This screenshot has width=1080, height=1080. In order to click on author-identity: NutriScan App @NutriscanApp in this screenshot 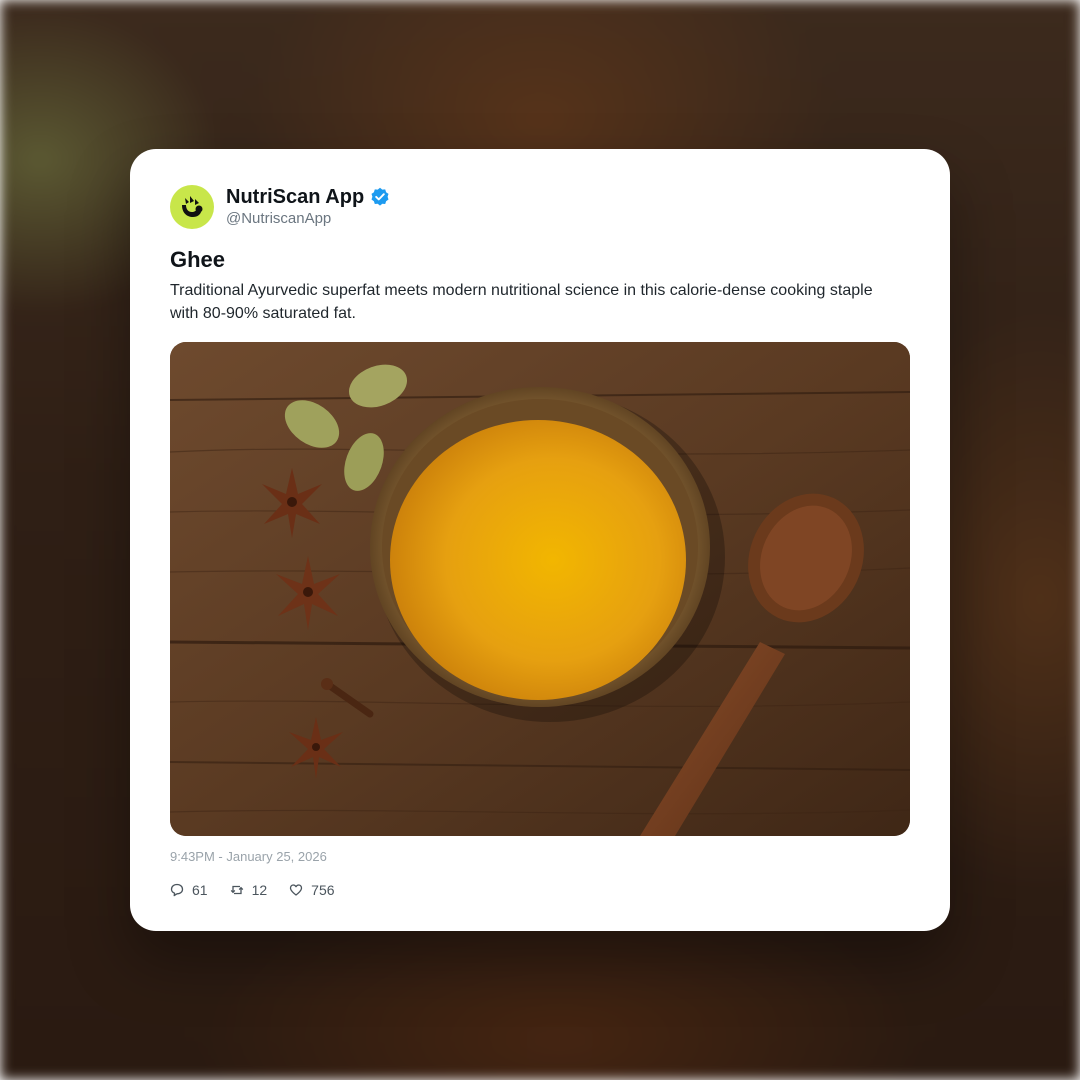, I will do `click(308, 207)`.